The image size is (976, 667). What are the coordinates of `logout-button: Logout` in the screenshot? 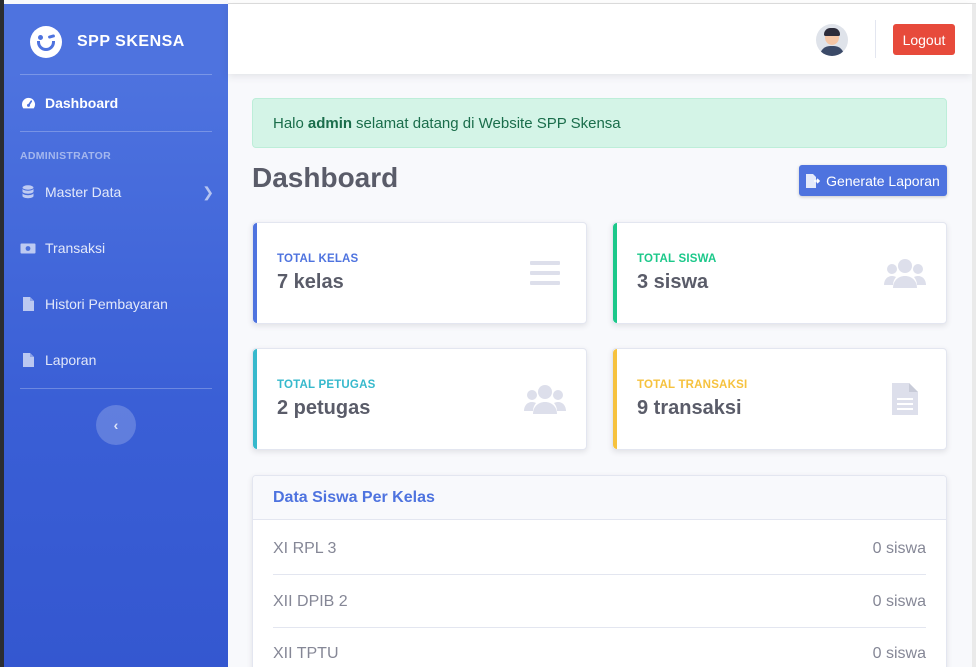 It's located at (924, 39).